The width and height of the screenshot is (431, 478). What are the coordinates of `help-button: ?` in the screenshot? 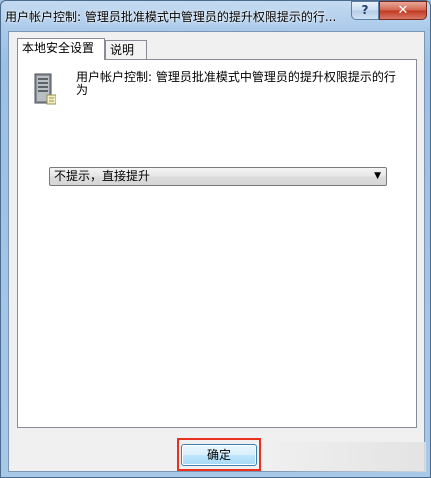 It's located at (365, 10).